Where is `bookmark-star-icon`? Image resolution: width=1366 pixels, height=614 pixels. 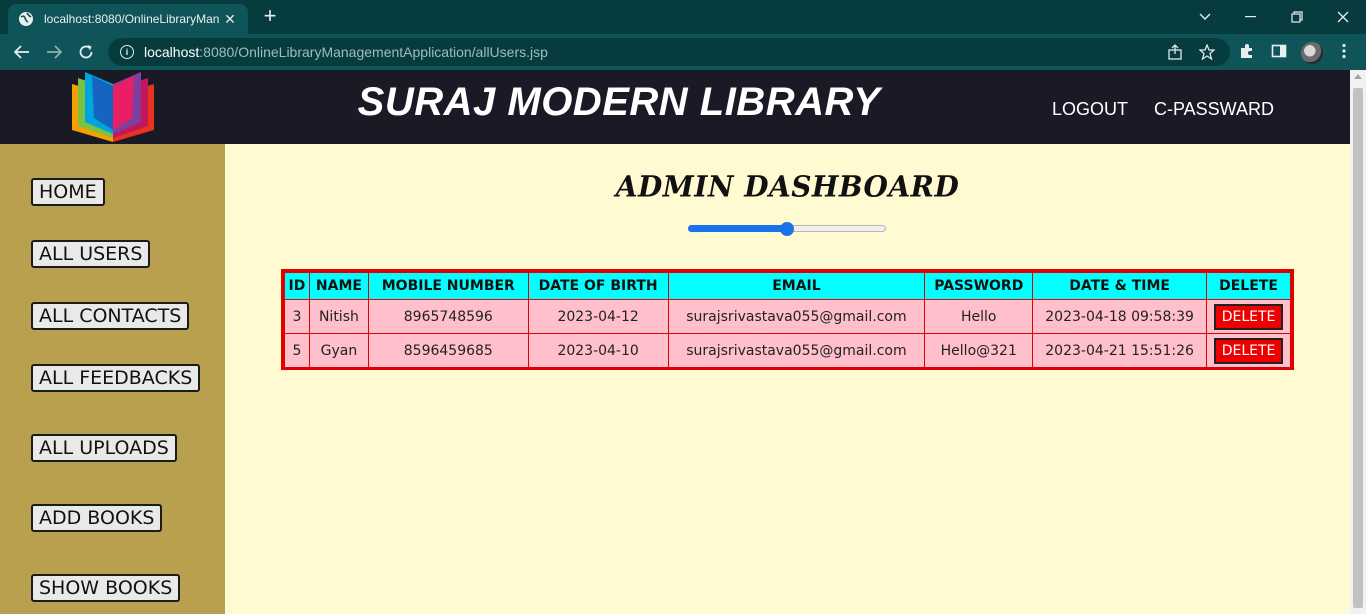
bookmark-star-icon is located at coordinates (1207, 52).